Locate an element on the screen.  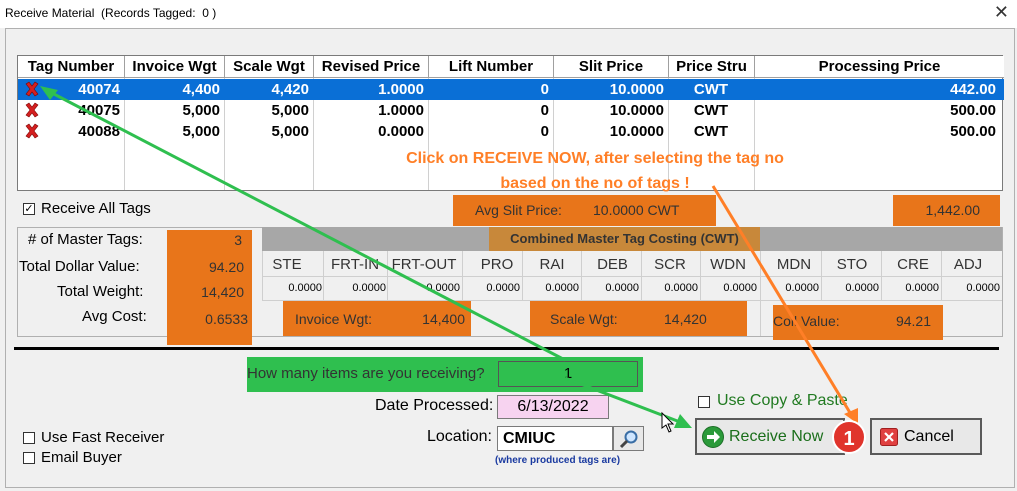
value-sto: 0.0000 is located at coordinates (862, 288).